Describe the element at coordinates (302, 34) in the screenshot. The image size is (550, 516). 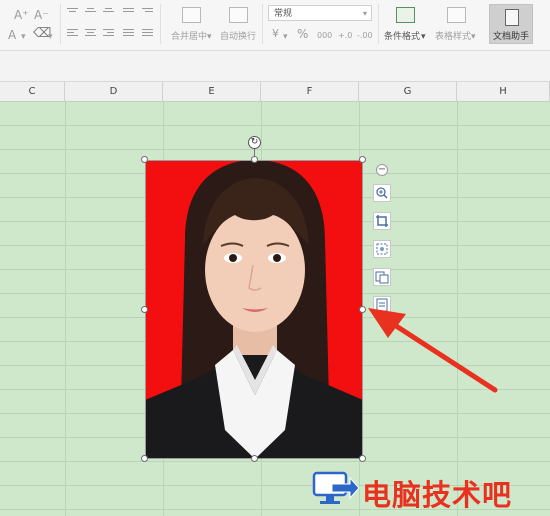
I see `percent-button: %` at that location.